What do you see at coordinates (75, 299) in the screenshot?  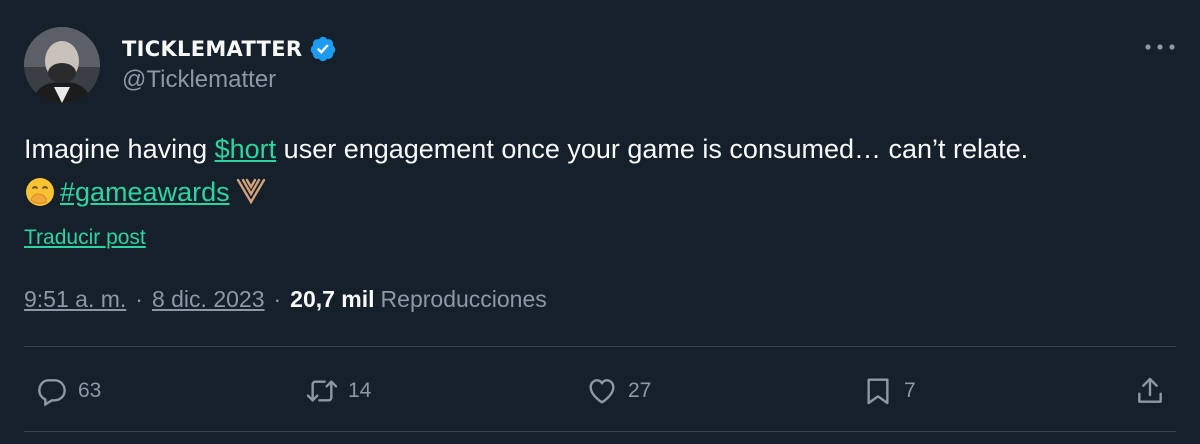 I see `tweet-time: 9:51 a. m.` at bounding box center [75, 299].